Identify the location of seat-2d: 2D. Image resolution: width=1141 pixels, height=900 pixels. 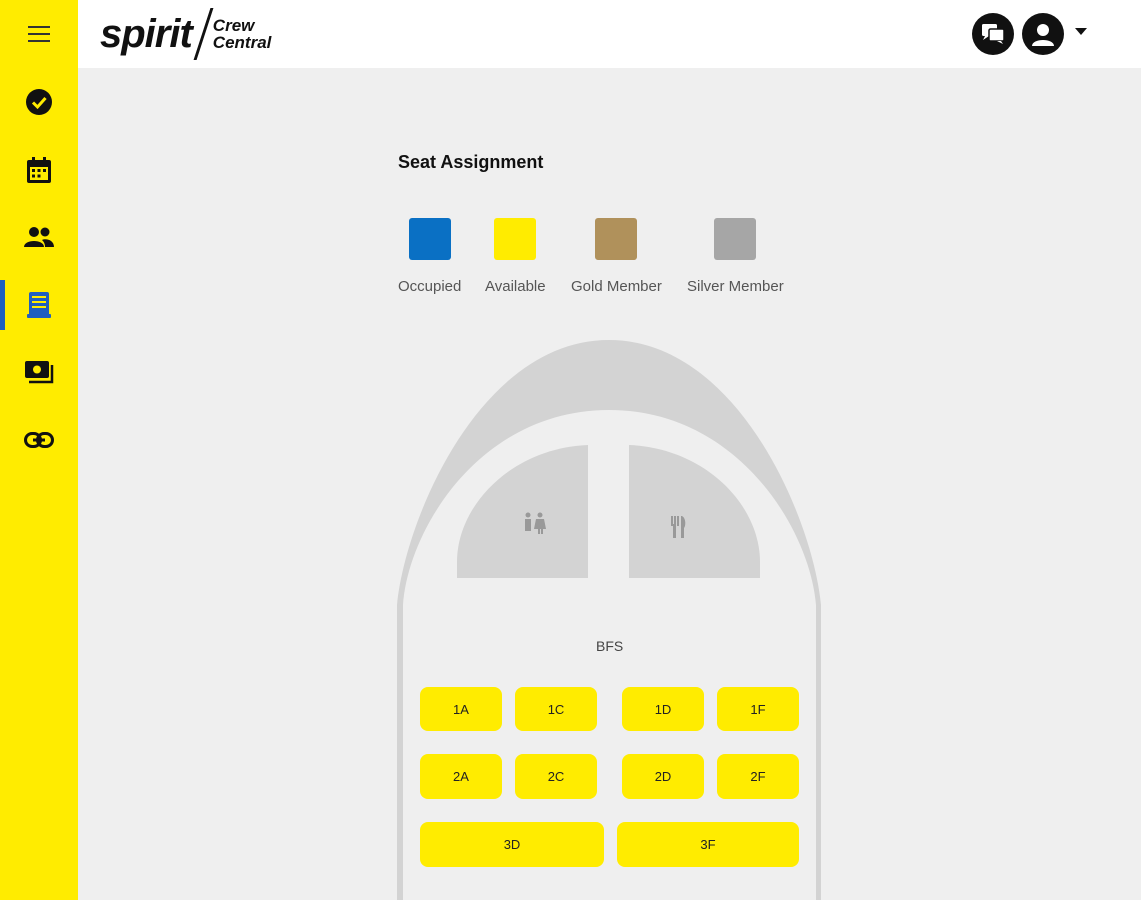
(663, 776).